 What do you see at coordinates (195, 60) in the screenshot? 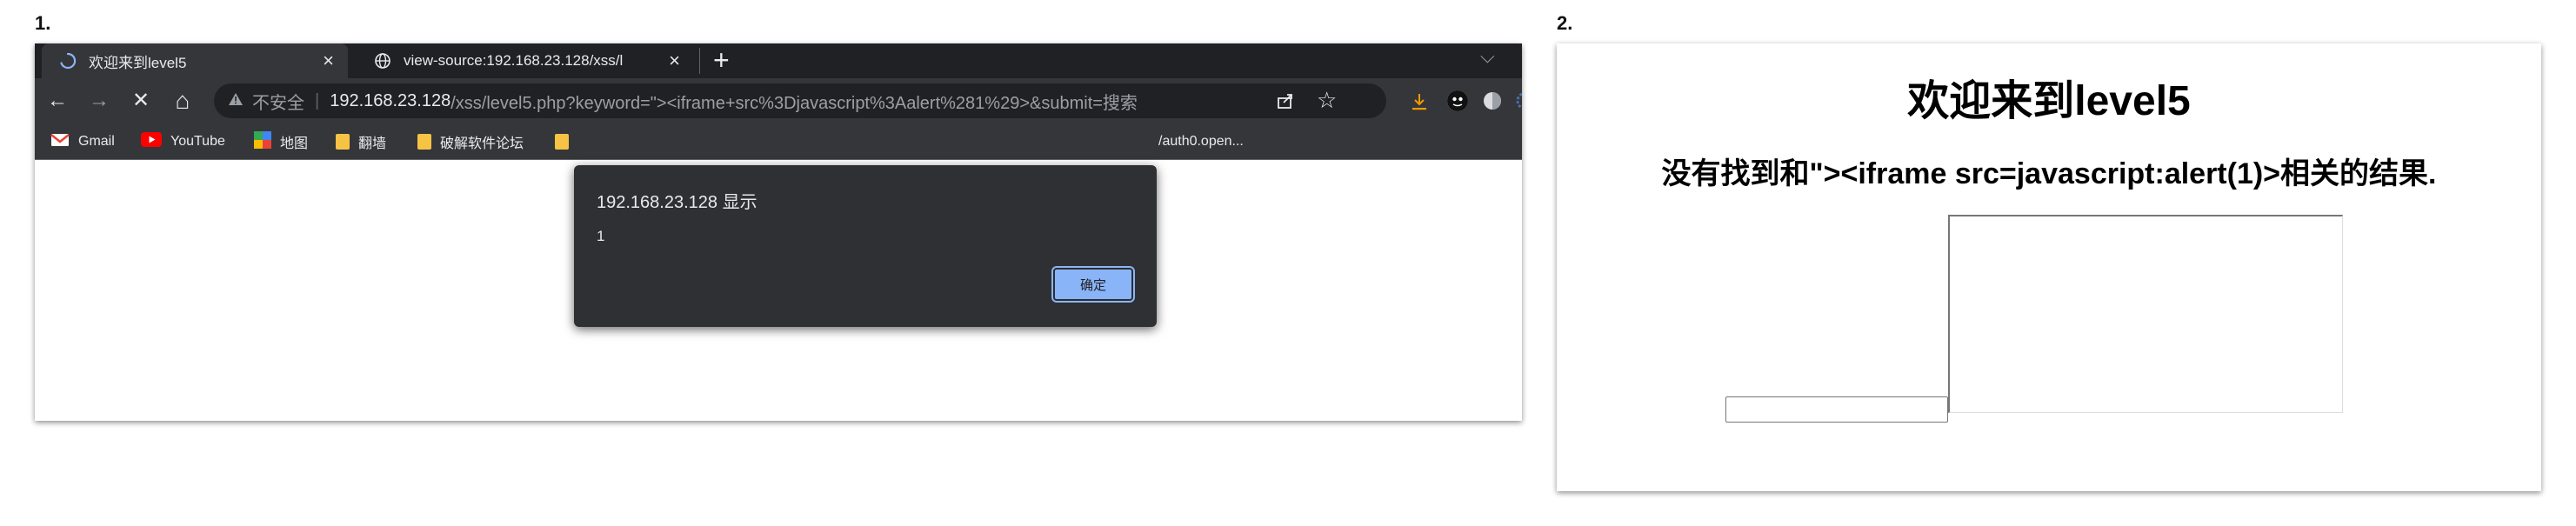
I see `tab-level5: 欢迎来到level5 ×` at bounding box center [195, 60].